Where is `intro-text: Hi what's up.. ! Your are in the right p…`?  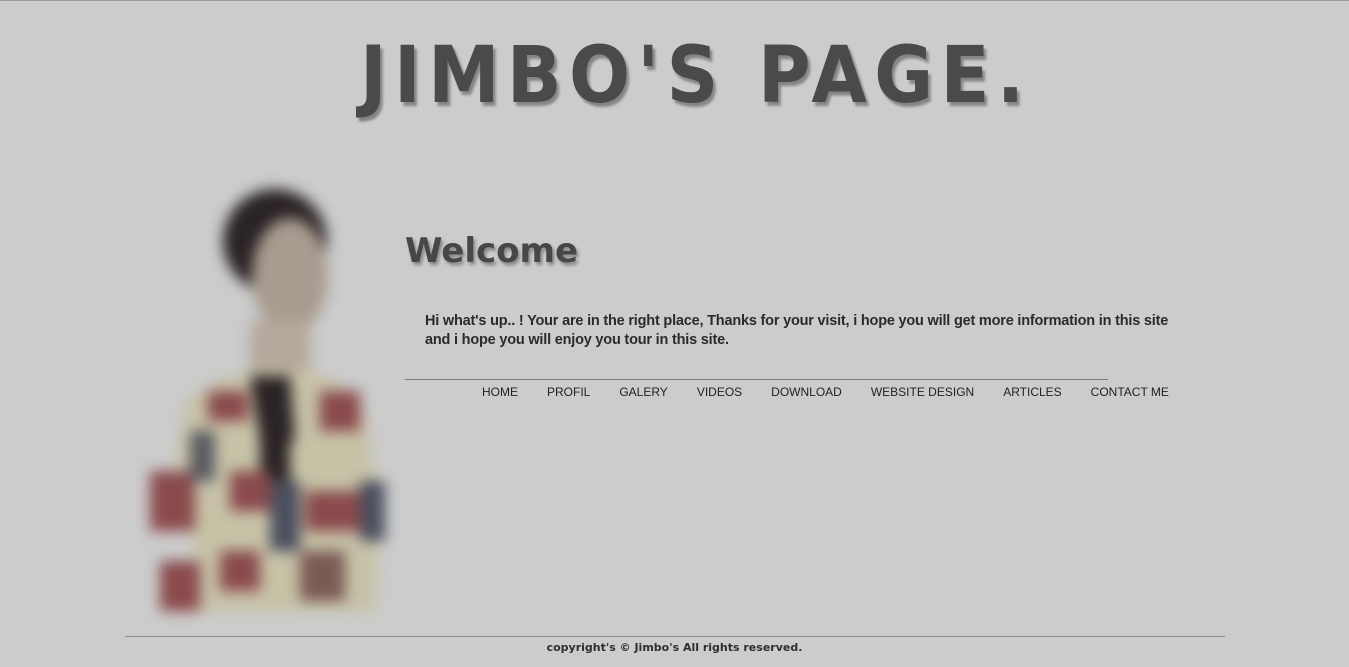
intro-text: Hi what's up.. ! Your are in the right p… is located at coordinates (797, 330).